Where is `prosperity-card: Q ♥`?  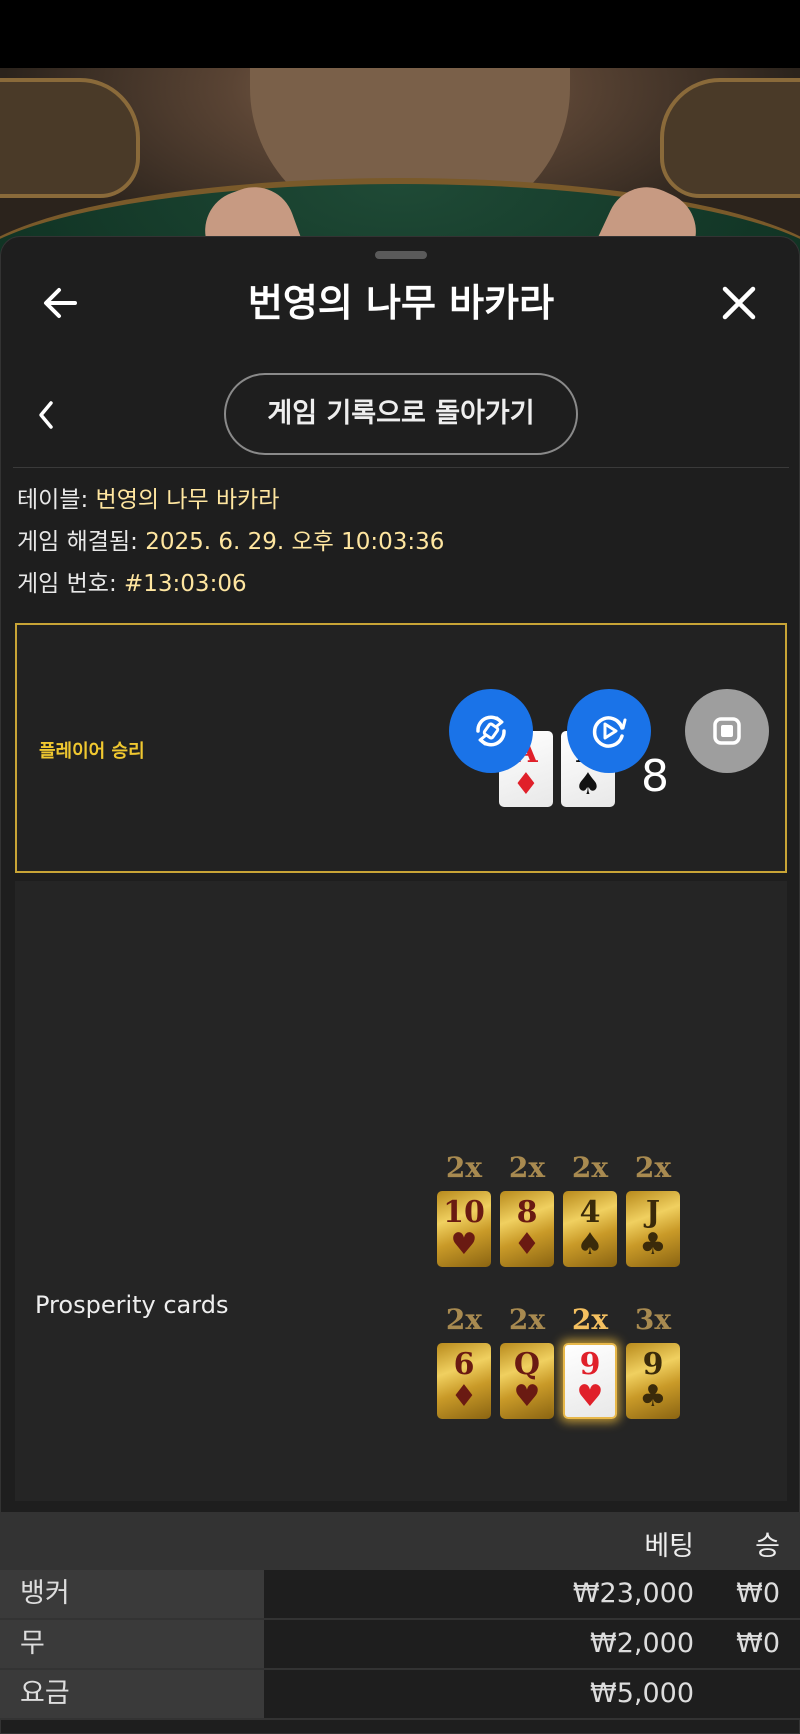
prosperity-card: Q ♥ is located at coordinates (527, 1381).